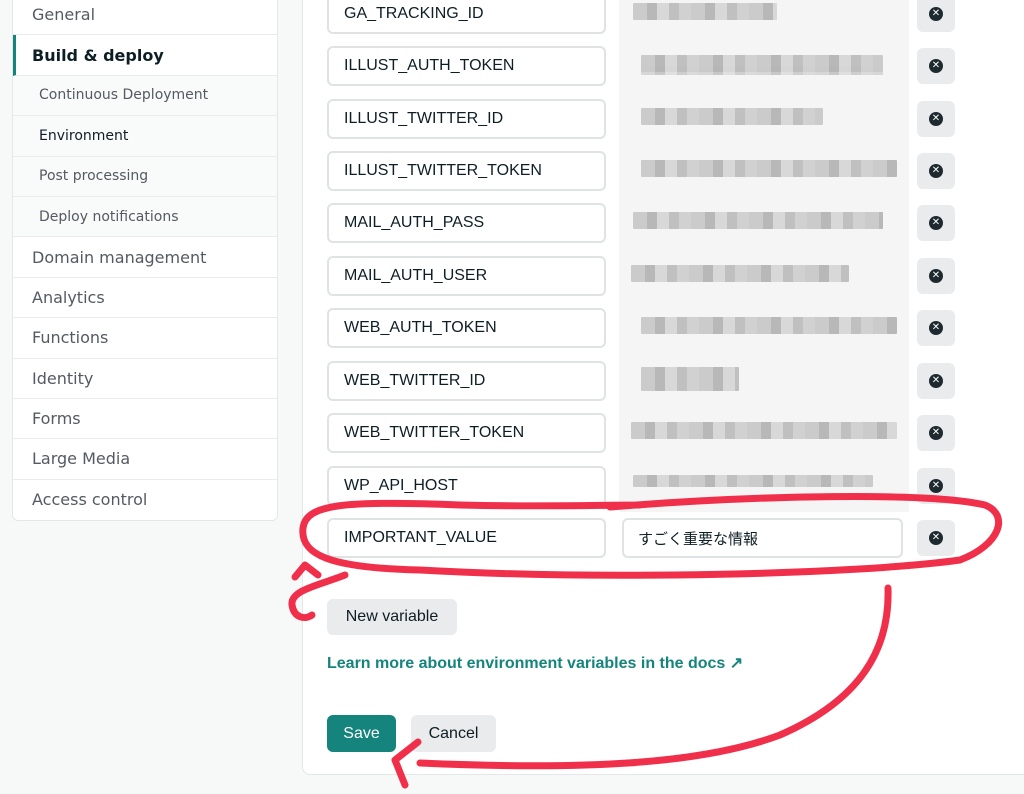  I want to click on new-variable-button: New variable, so click(392, 617).